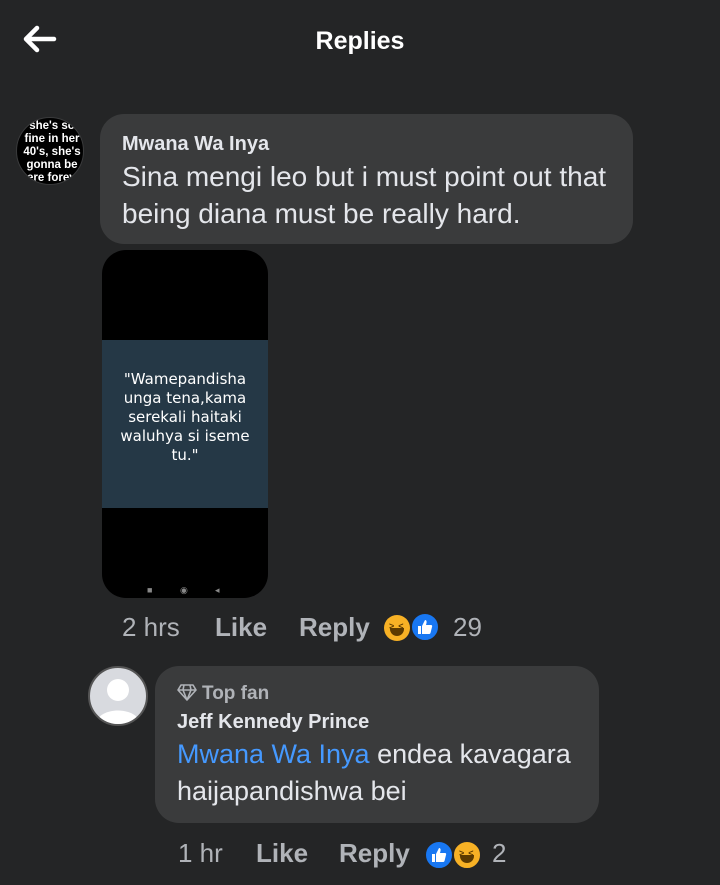 This screenshot has width=720, height=885. What do you see at coordinates (118, 696) in the screenshot?
I see `avatar` at bounding box center [118, 696].